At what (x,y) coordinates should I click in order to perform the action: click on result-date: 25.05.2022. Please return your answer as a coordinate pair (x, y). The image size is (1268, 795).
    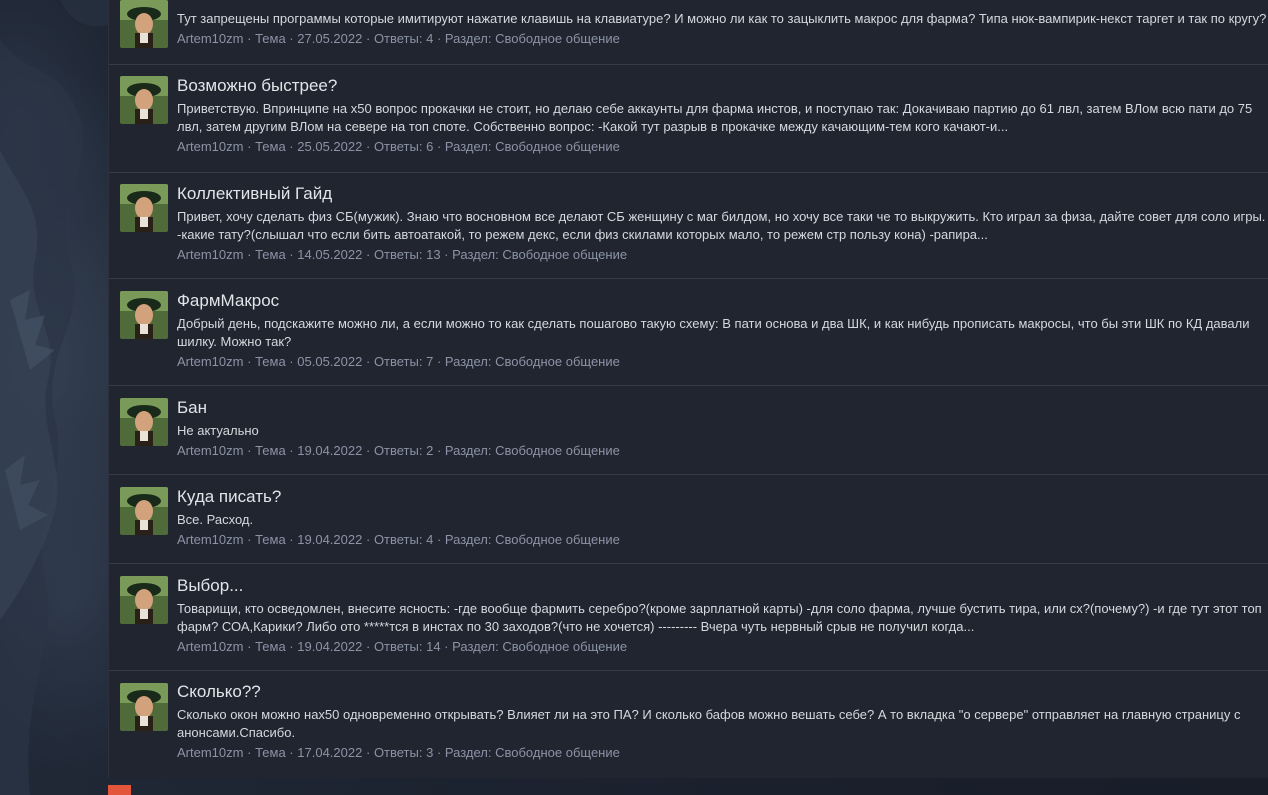
    Looking at the image, I should click on (330, 146).